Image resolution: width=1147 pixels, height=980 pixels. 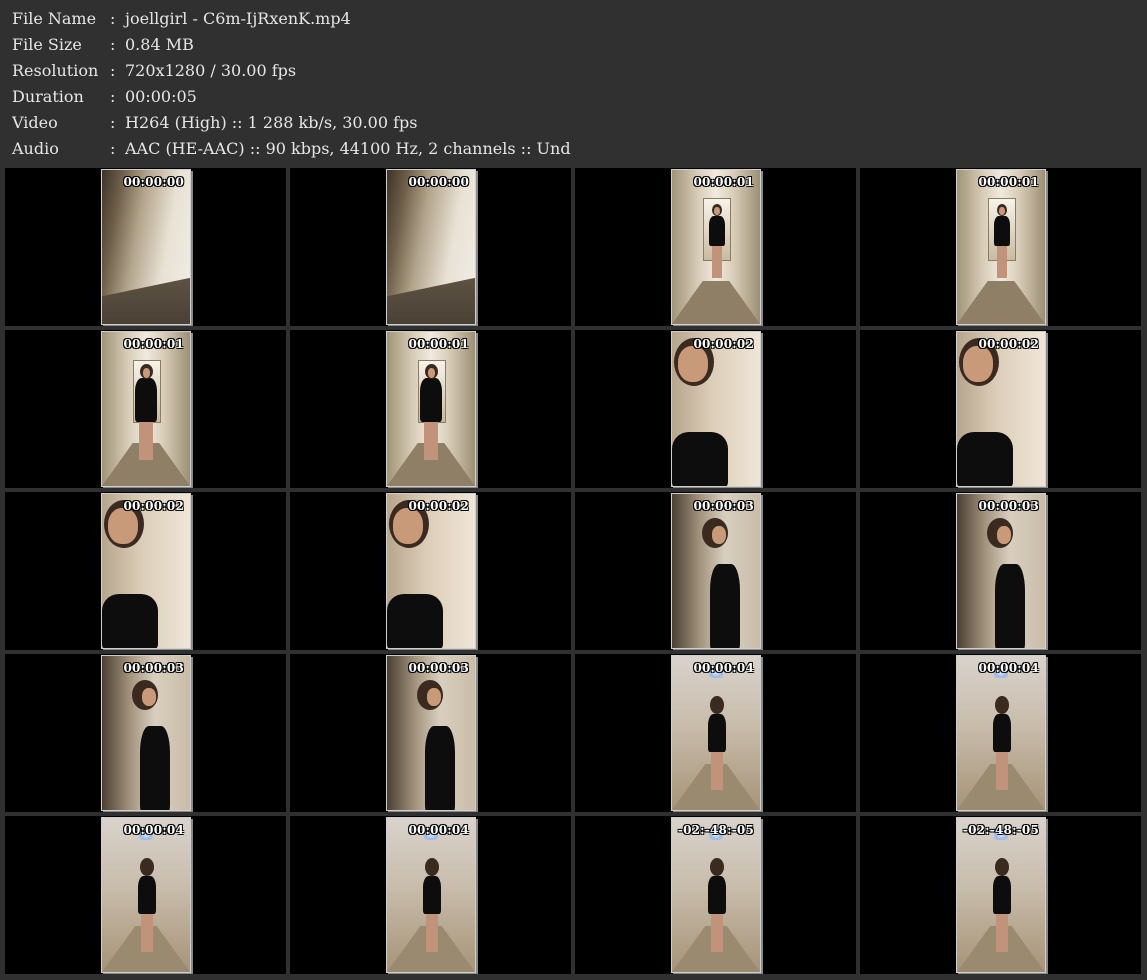 What do you see at coordinates (48, 96) in the screenshot?
I see `info-key: Duration` at bounding box center [48, 96].